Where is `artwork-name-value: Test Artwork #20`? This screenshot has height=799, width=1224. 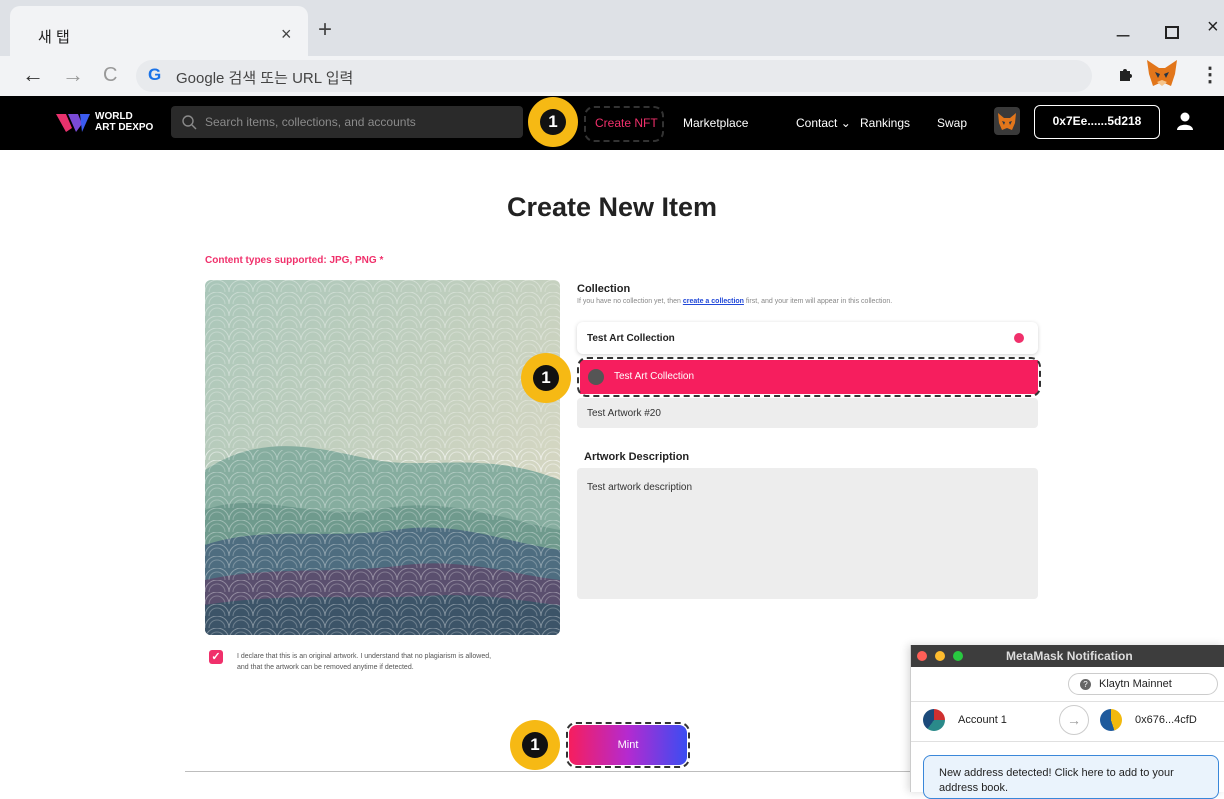 artwork-name-value: Test Artwork #20 is located at coordinates (624, 413).